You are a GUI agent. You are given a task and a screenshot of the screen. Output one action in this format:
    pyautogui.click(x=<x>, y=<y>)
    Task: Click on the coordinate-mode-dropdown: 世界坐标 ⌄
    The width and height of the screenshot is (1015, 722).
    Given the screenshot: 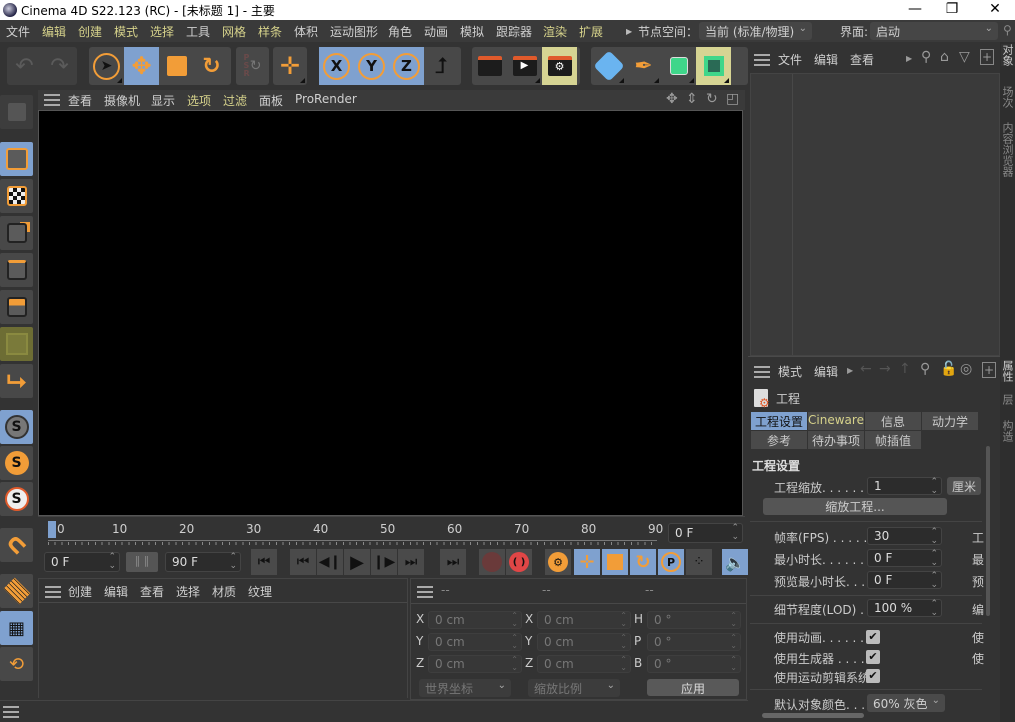 What is the action you would take?
    pyautogui.click(x=465, y=688)
    